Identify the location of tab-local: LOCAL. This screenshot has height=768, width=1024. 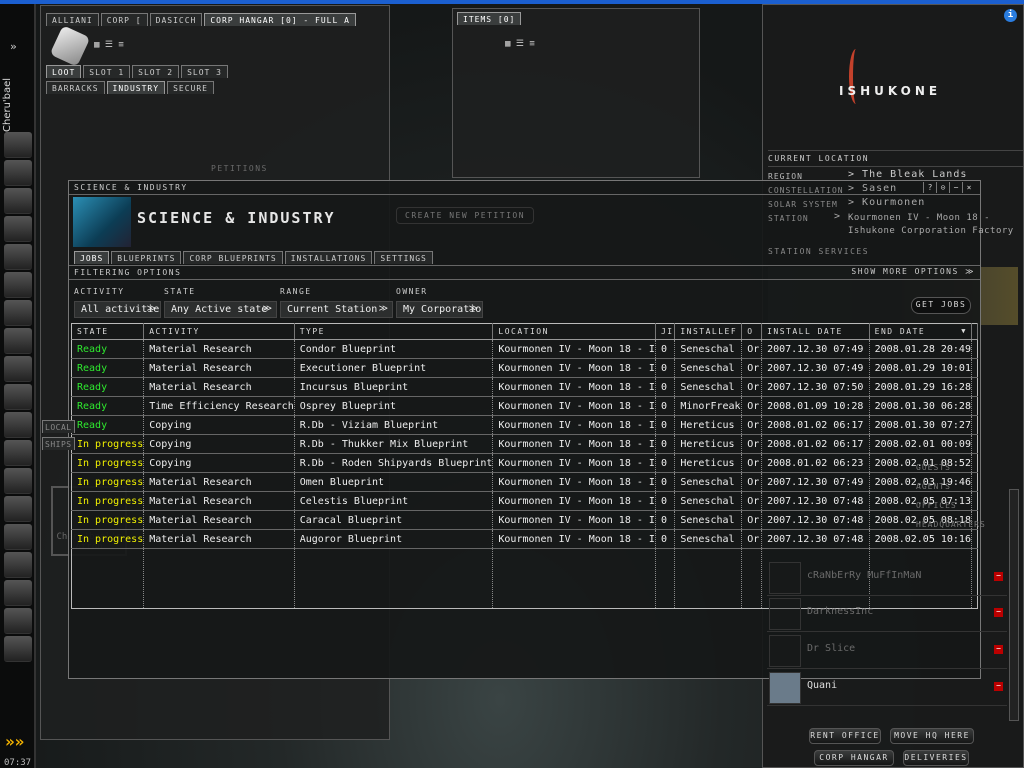
(58, 426).